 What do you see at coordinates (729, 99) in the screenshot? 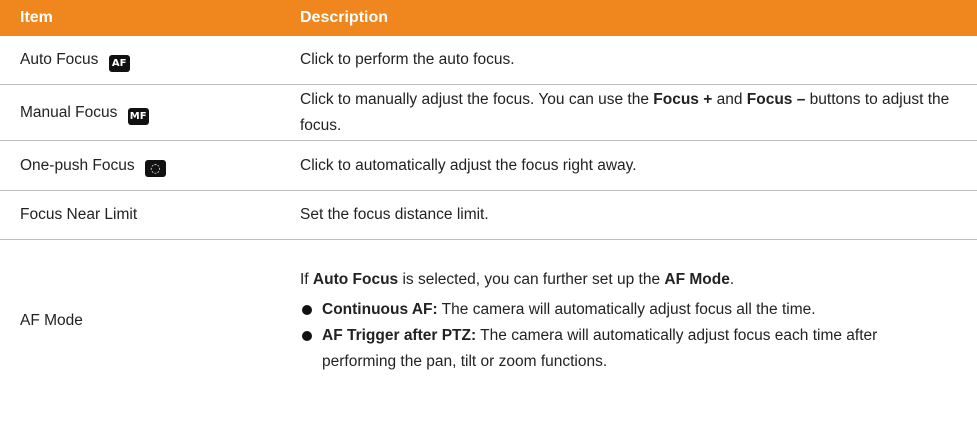
I see `description-text: and` at bounding box center [729, 99].